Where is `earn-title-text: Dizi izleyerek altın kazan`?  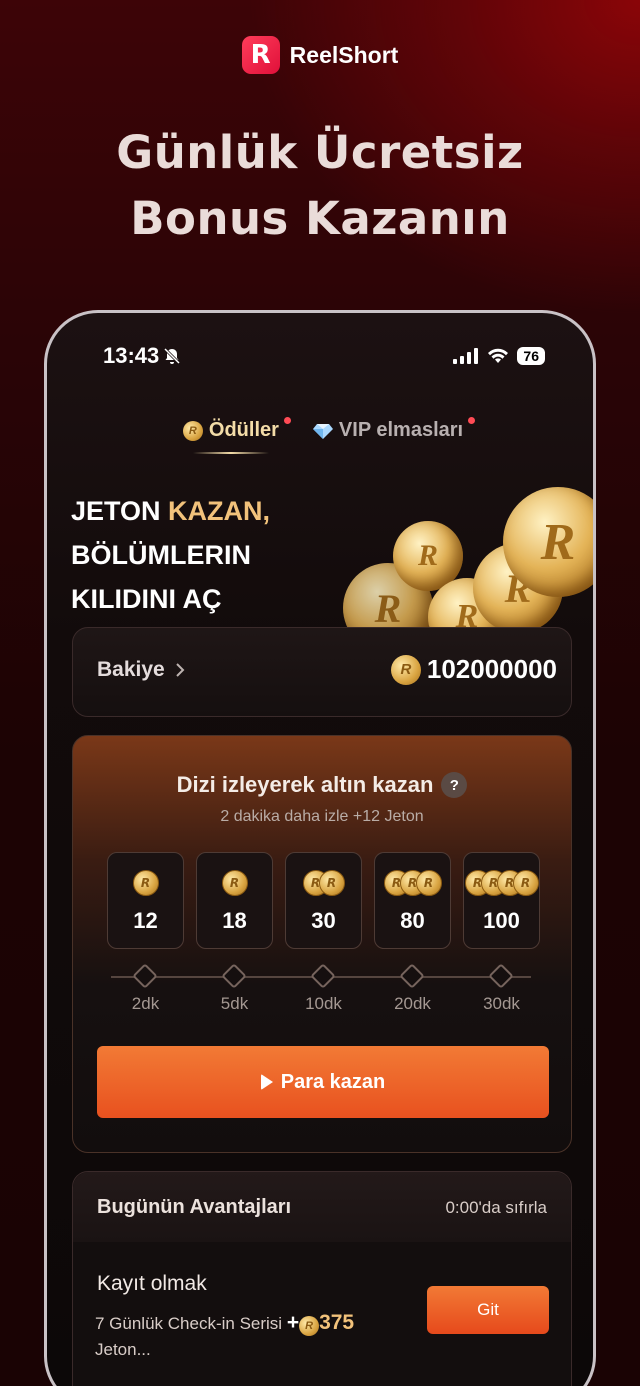
earn-title-text: Dizi izleyerek altın kazan is located at coordinates (305, 784).